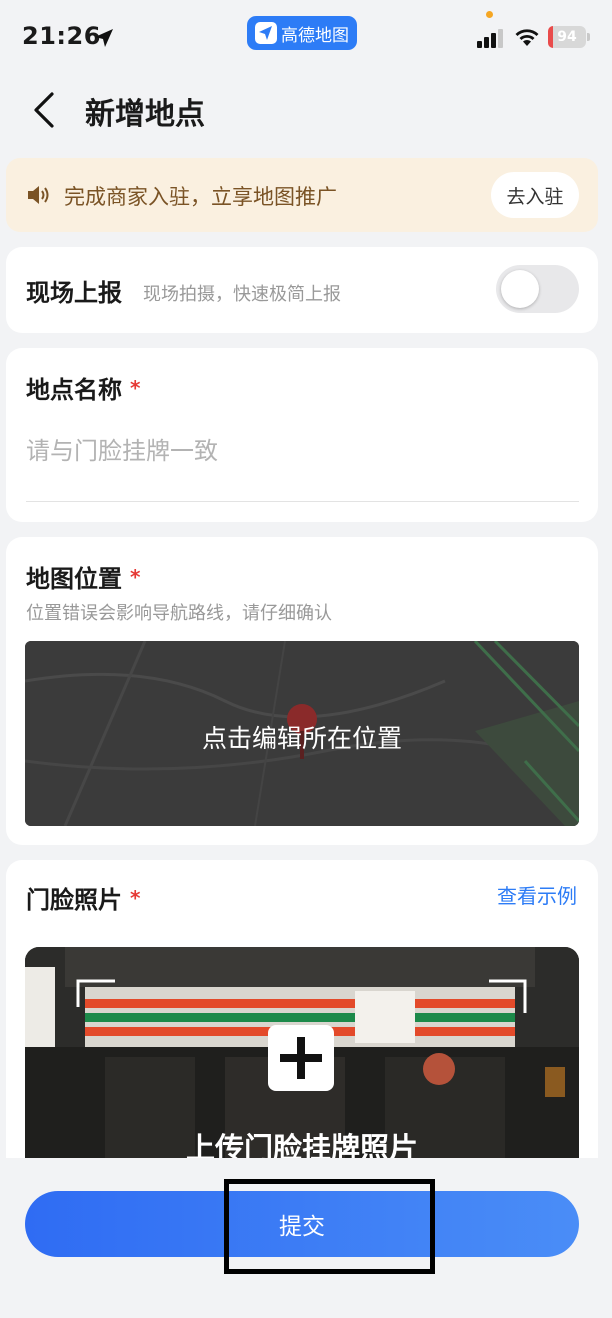 This screenshot has width=612, height=1318. I want to click on battery-level: 94, so click(567, 37).